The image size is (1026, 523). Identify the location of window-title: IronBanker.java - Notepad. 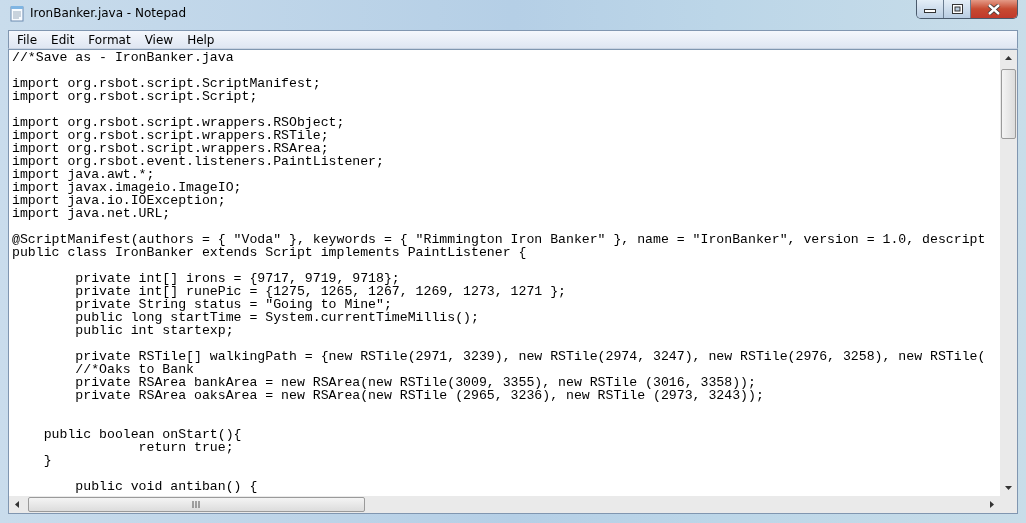
(108, 13).